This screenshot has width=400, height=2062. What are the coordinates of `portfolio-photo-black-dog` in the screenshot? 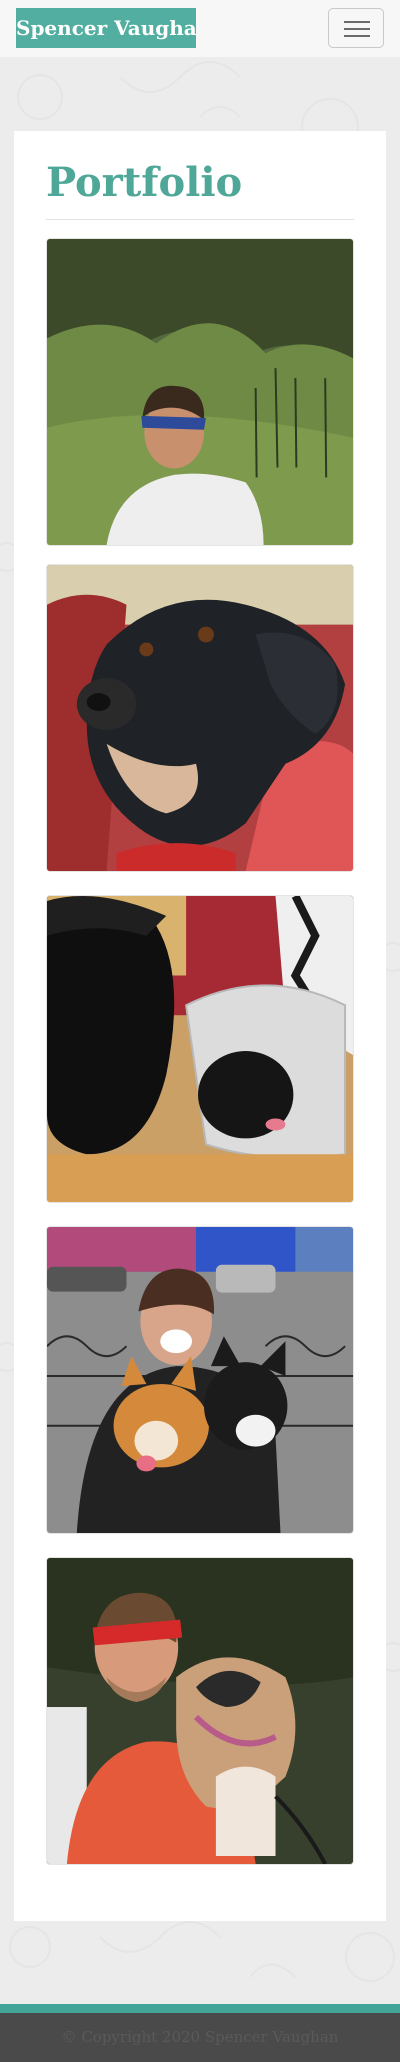 It's located at (200, 718).